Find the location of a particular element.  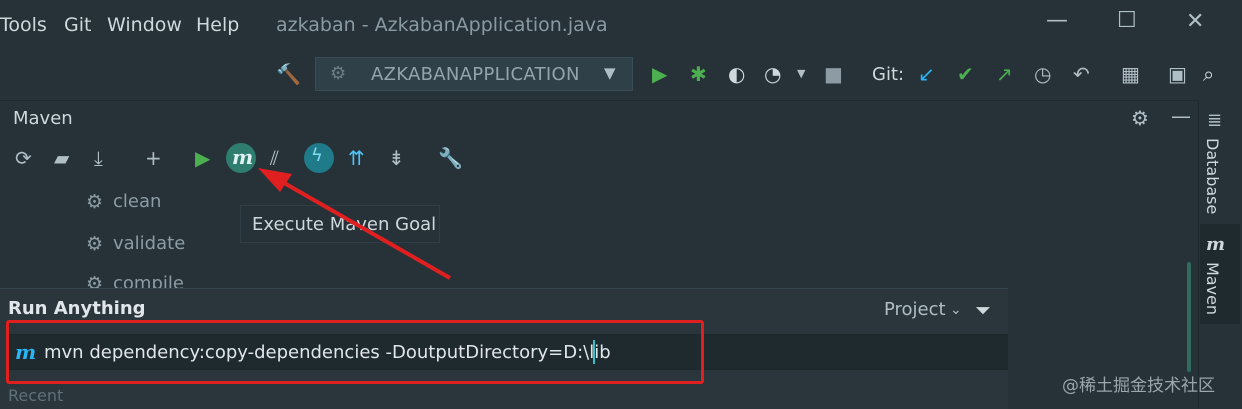

arrow-line is located at coordinates (361, 227).